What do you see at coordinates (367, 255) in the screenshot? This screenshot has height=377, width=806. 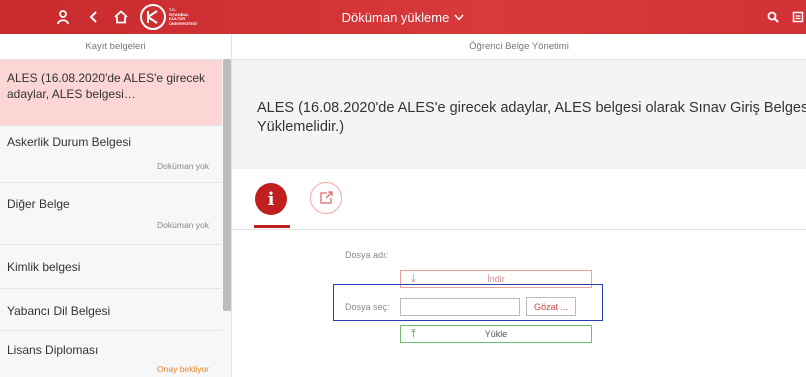 I see `file-name-label: Dosya adı:` at bounding box center [367, 255].